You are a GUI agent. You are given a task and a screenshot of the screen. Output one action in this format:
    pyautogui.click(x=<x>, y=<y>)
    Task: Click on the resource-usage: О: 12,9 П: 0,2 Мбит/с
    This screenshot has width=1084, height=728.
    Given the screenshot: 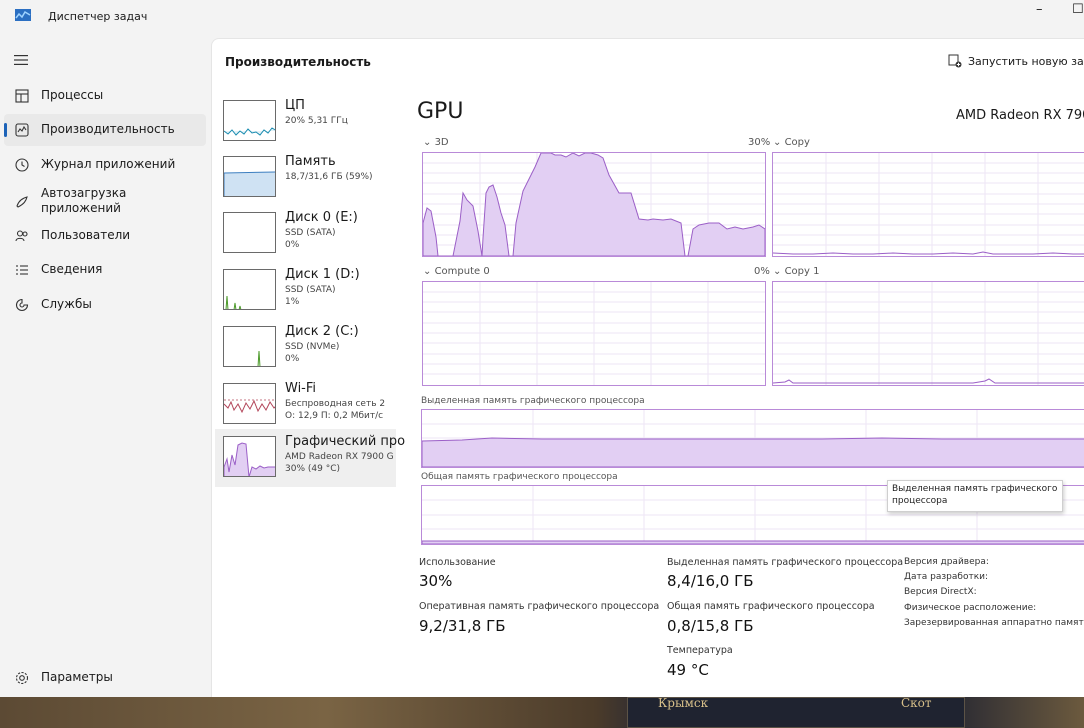 What is the action you would take?
    pyautogui.click(x=334, y=416)
    